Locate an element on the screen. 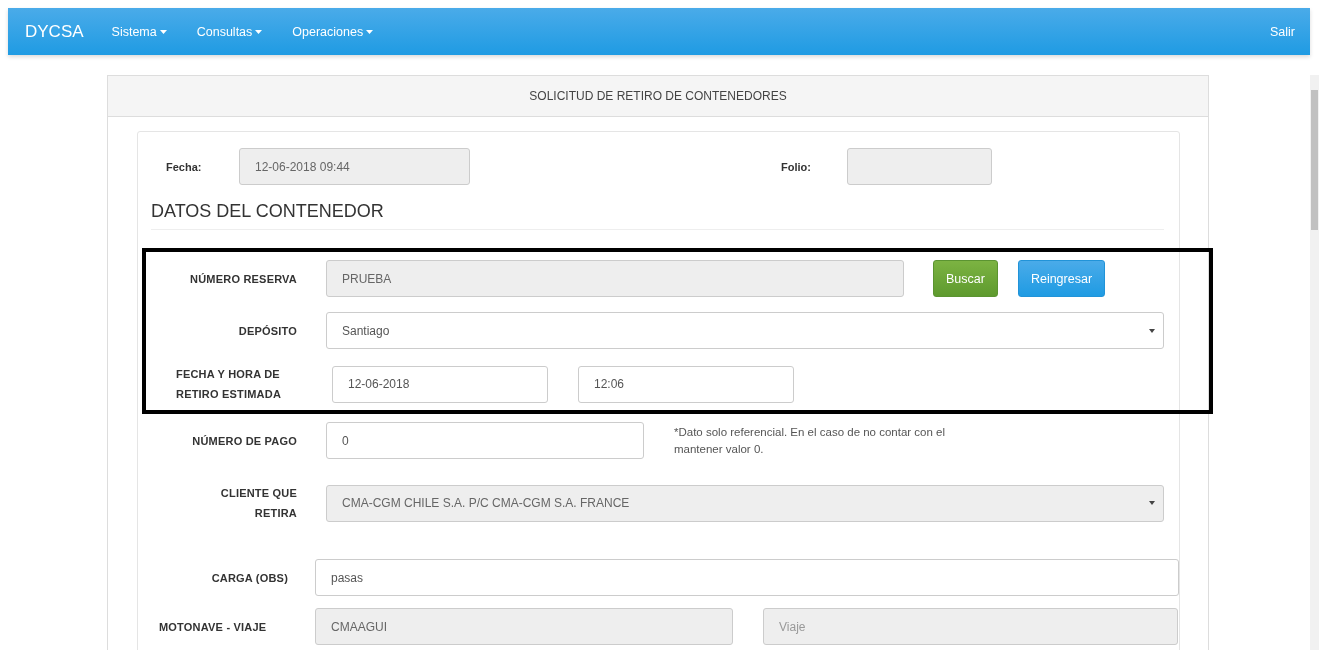 The image size is (1319, 650). field-label: MOTONAVE - VIAJE is located at coordinates (213, 627).